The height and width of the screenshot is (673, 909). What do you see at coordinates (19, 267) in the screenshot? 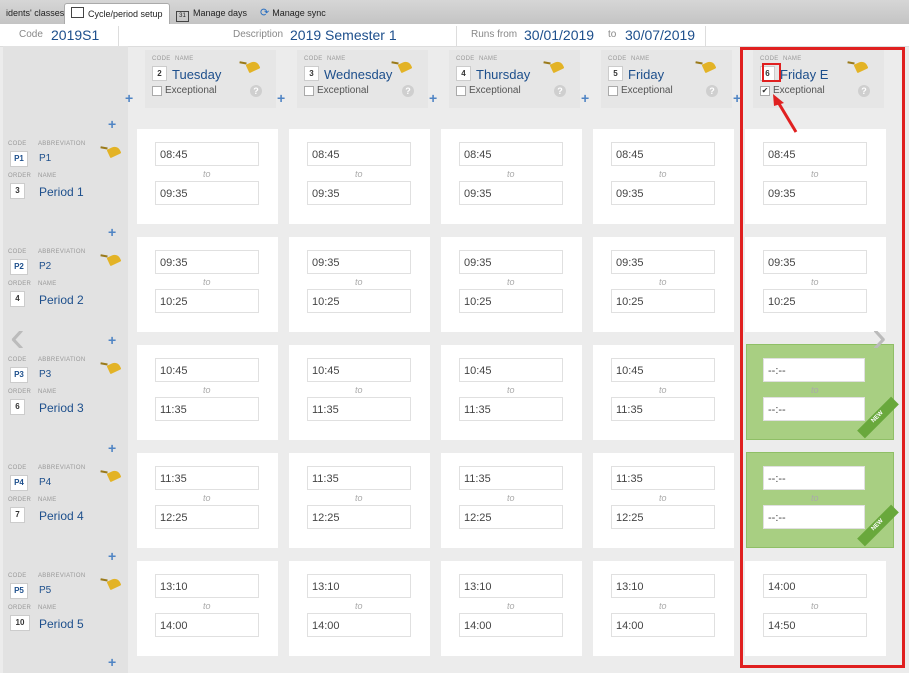
I see `period-code: P2` at bounding box center [19, 267].